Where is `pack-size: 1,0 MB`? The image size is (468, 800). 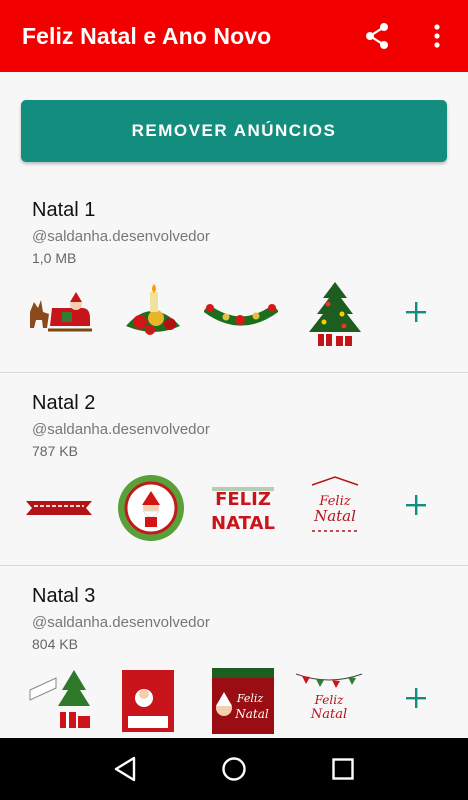
pack-size: 1,0 MB is located at coordinates (54, 258).